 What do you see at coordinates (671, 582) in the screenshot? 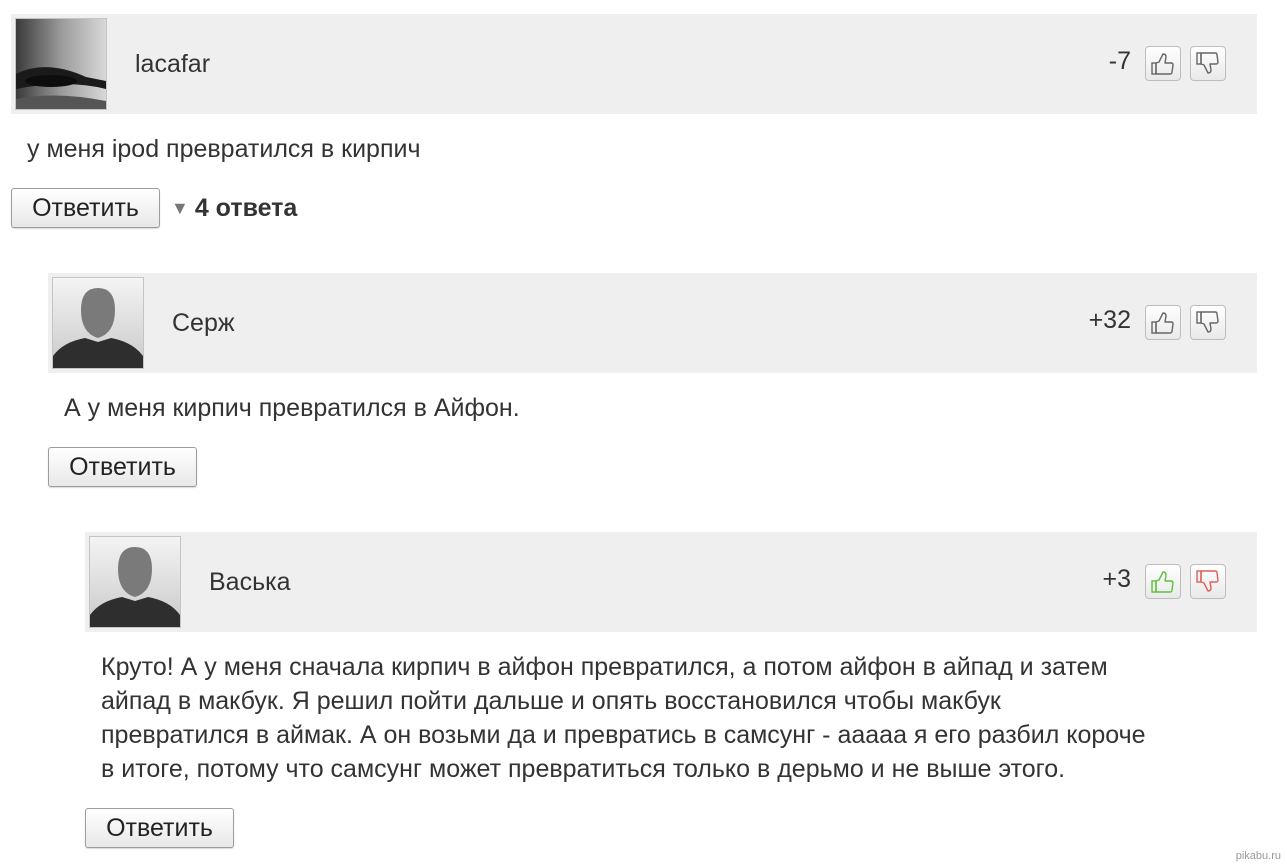
I see `comment-header: Васька +3` at bounding box center [671, 582].